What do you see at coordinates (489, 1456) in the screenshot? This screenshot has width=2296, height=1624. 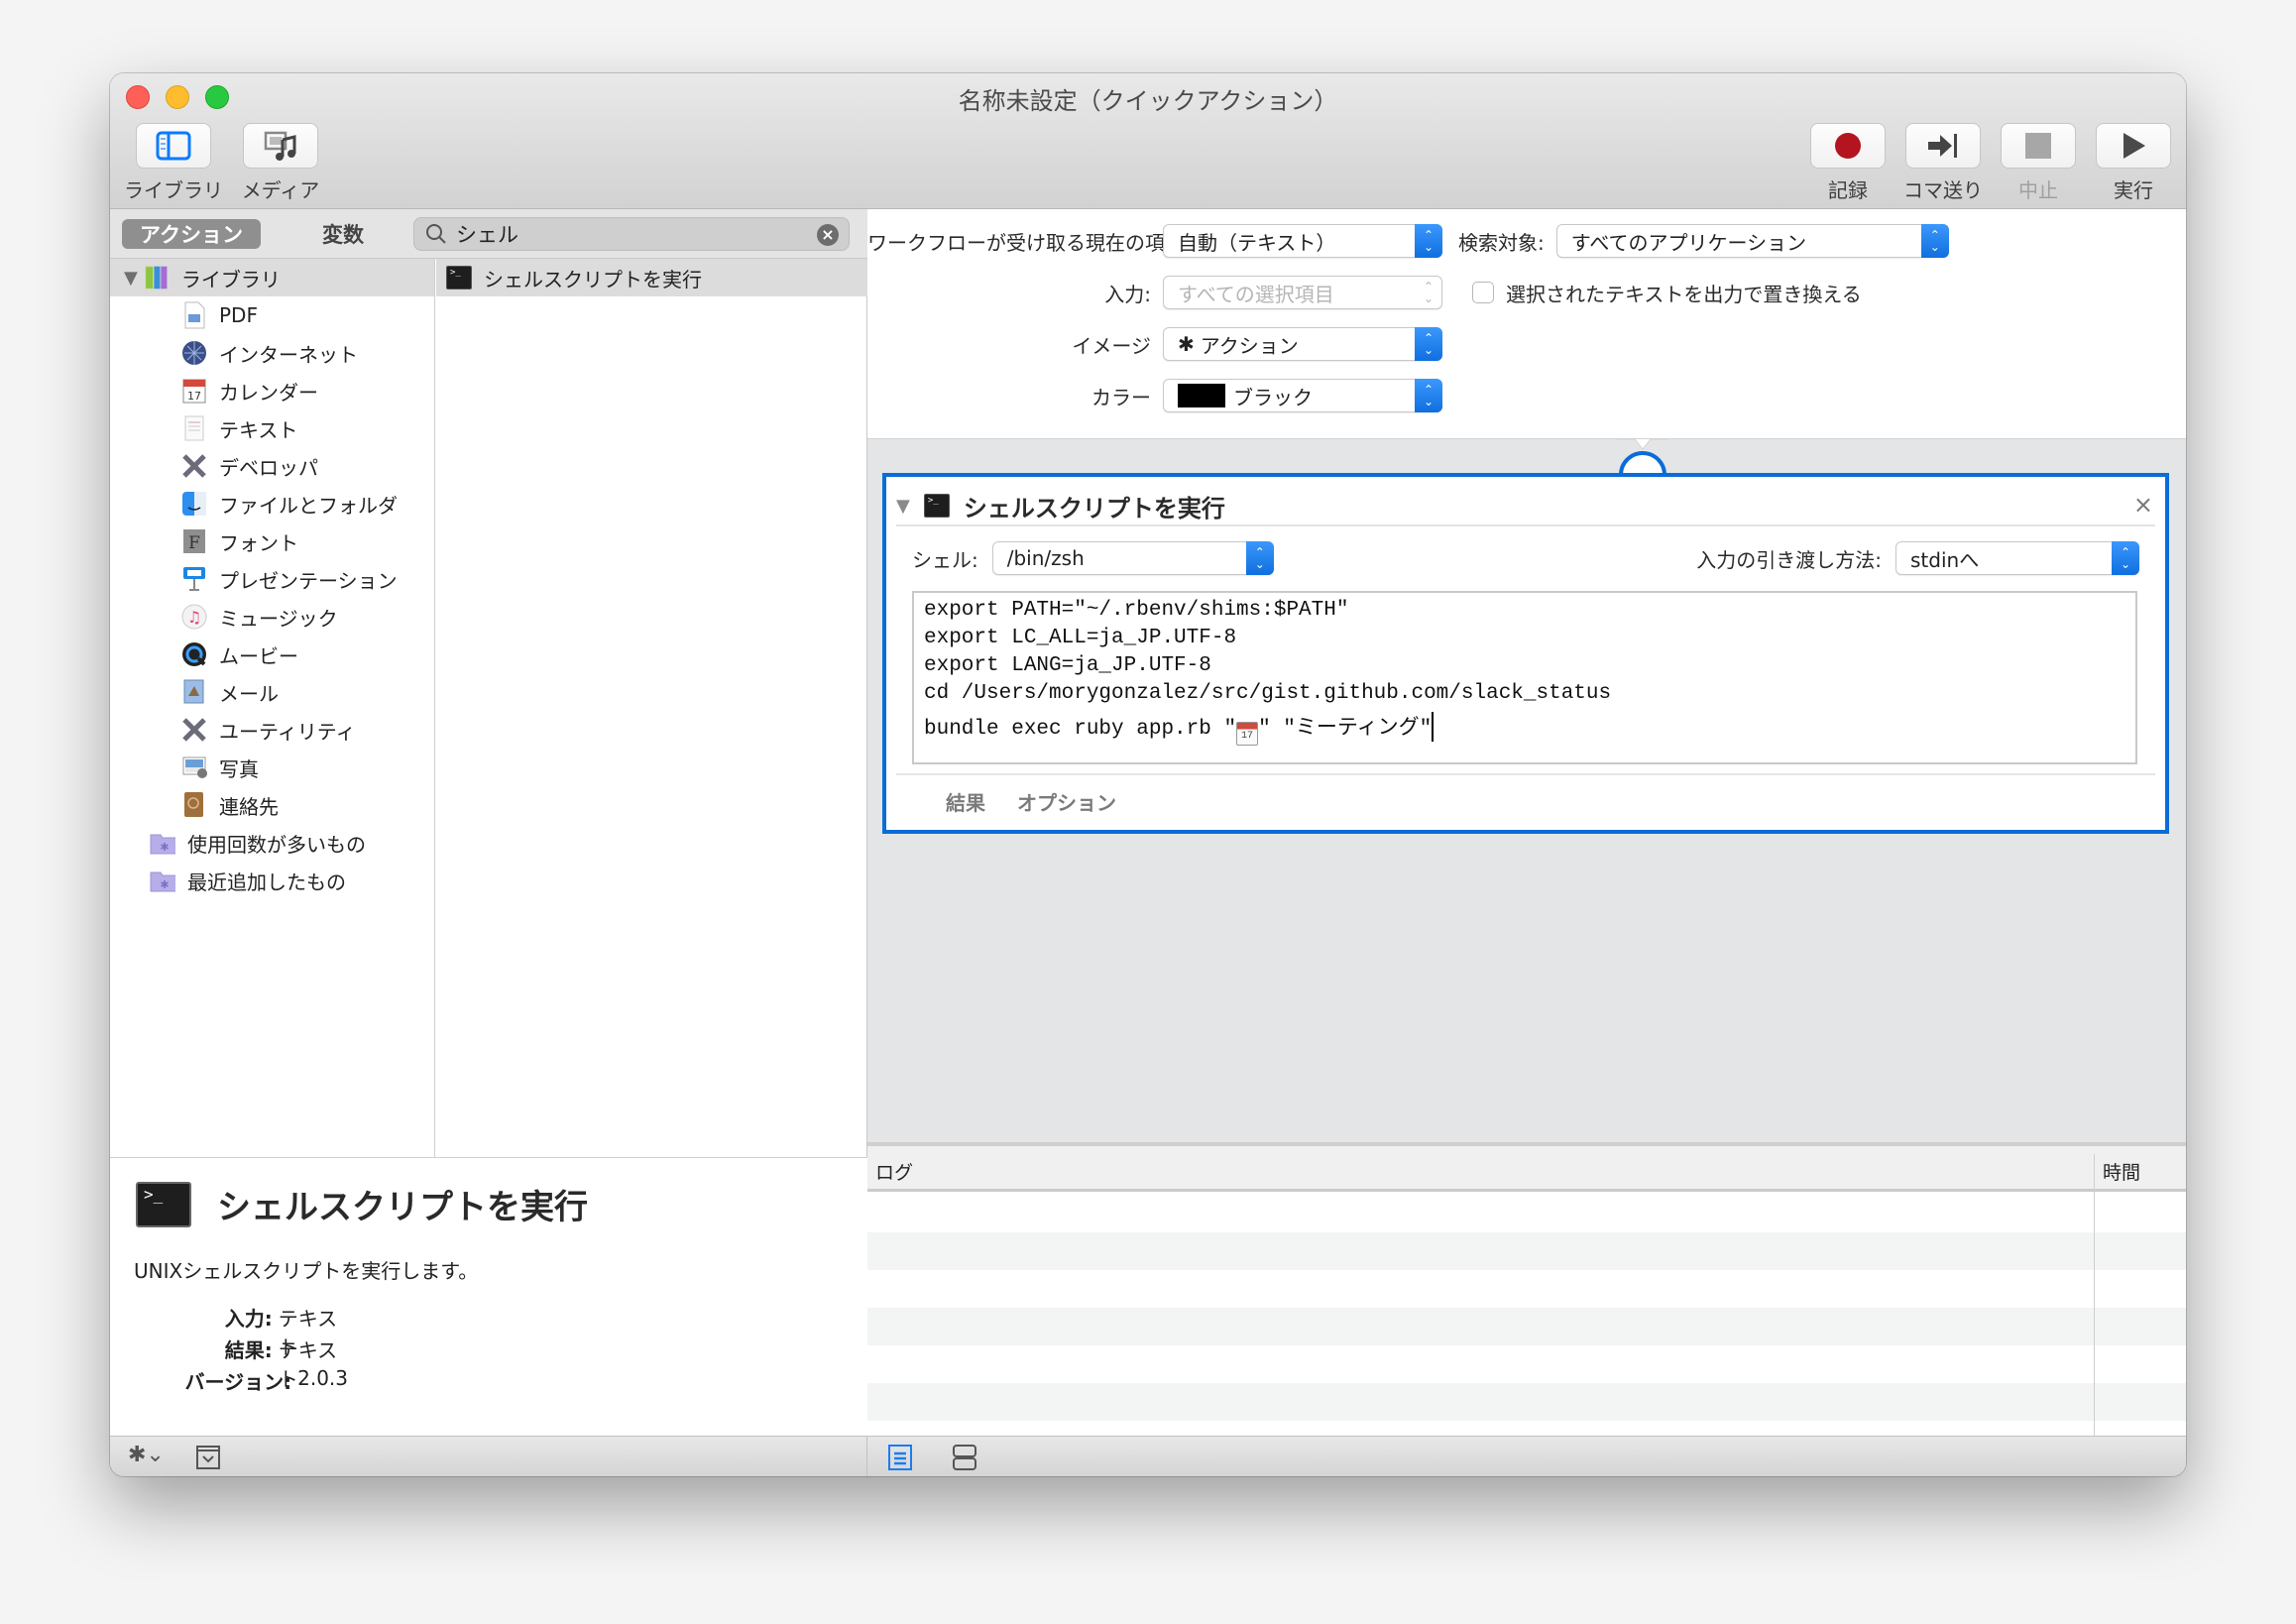 I see `library-bottom-bar: ✱⌄` at bounding box center [489, 1456].